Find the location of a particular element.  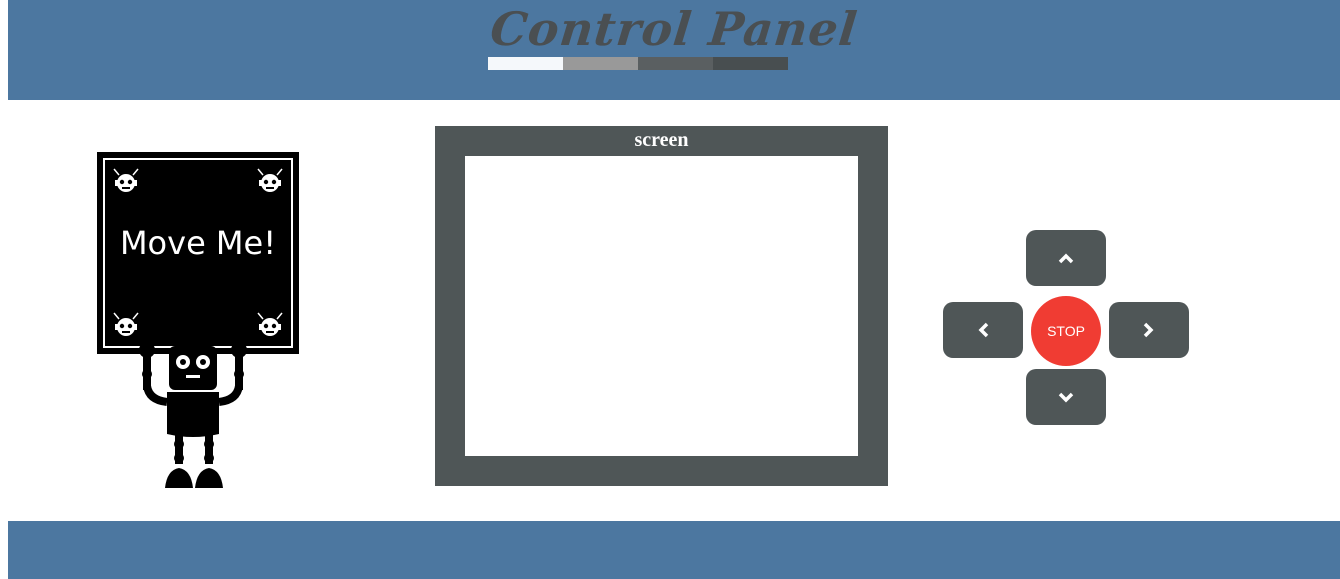

move-left-button is located at coordinates (983, 330).